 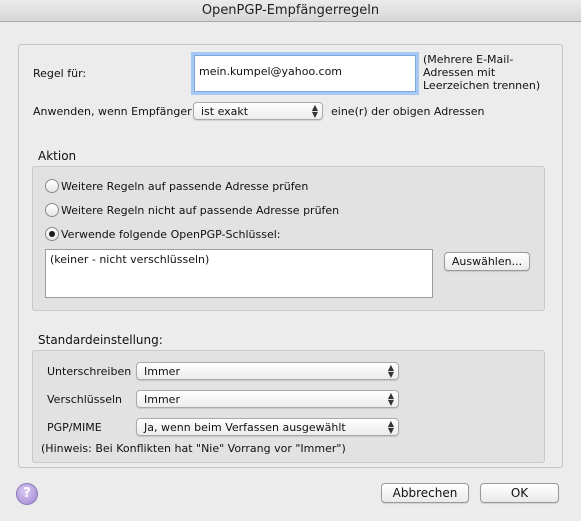 I want to click on rule-hint-line1: (Mehrere E-Mail-, so click(x=468, y=59).